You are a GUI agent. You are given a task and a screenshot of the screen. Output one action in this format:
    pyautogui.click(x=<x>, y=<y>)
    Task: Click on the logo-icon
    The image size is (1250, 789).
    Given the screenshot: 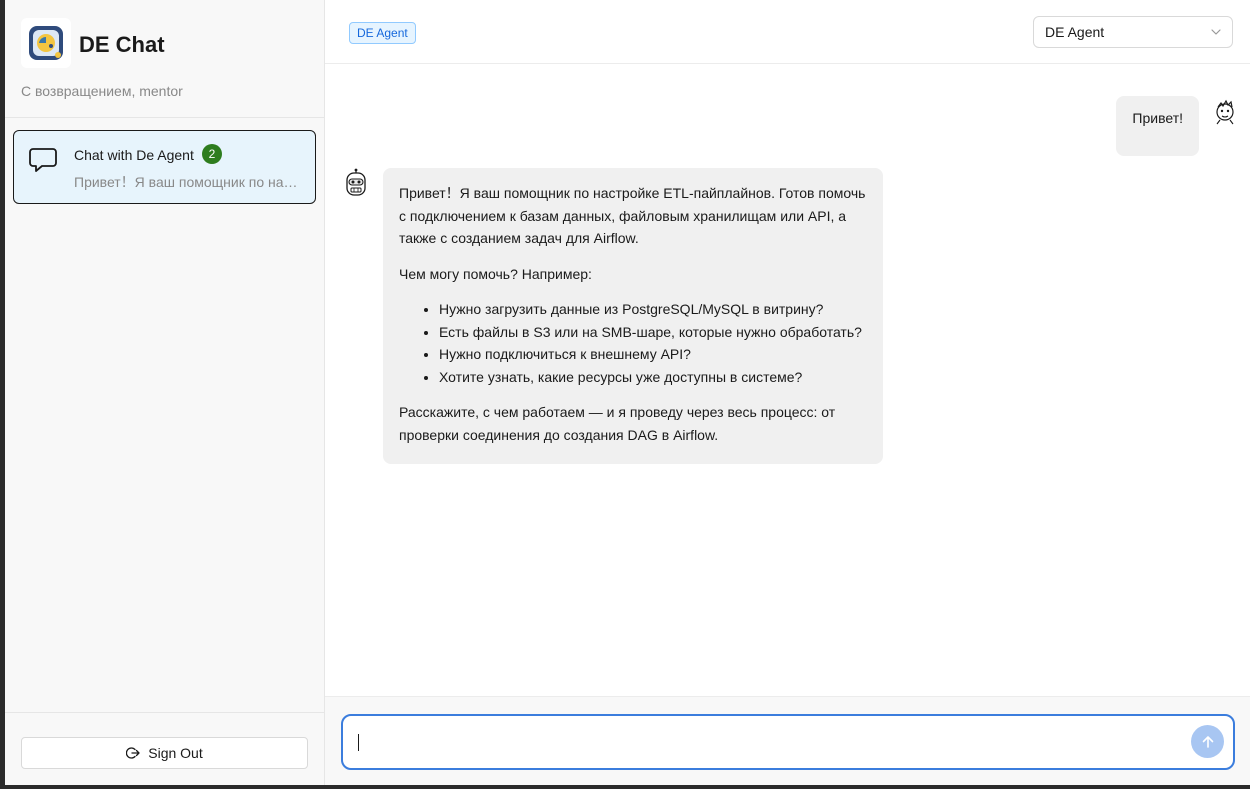 What is the action you would take?
    pyautogui.click(x=46, y=43)
    